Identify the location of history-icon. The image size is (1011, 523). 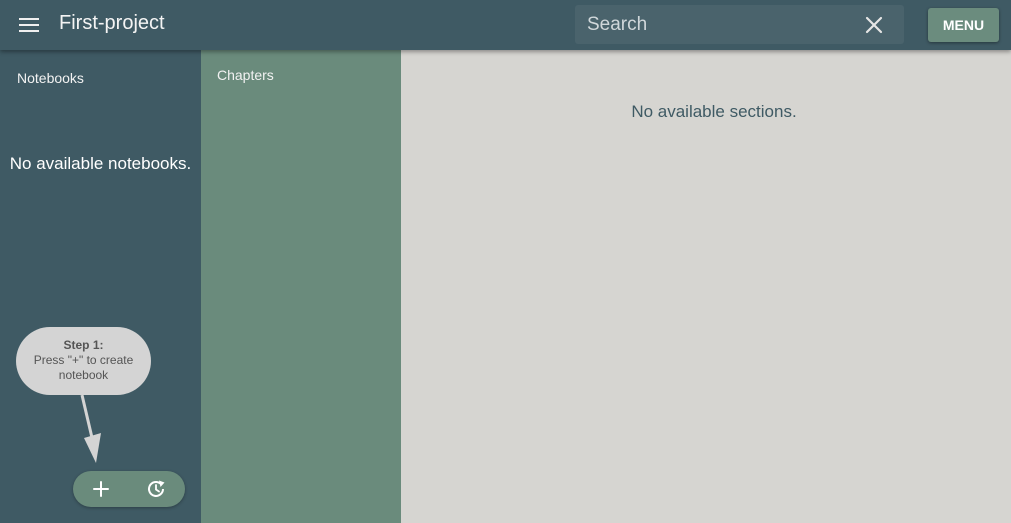
(157, 489).